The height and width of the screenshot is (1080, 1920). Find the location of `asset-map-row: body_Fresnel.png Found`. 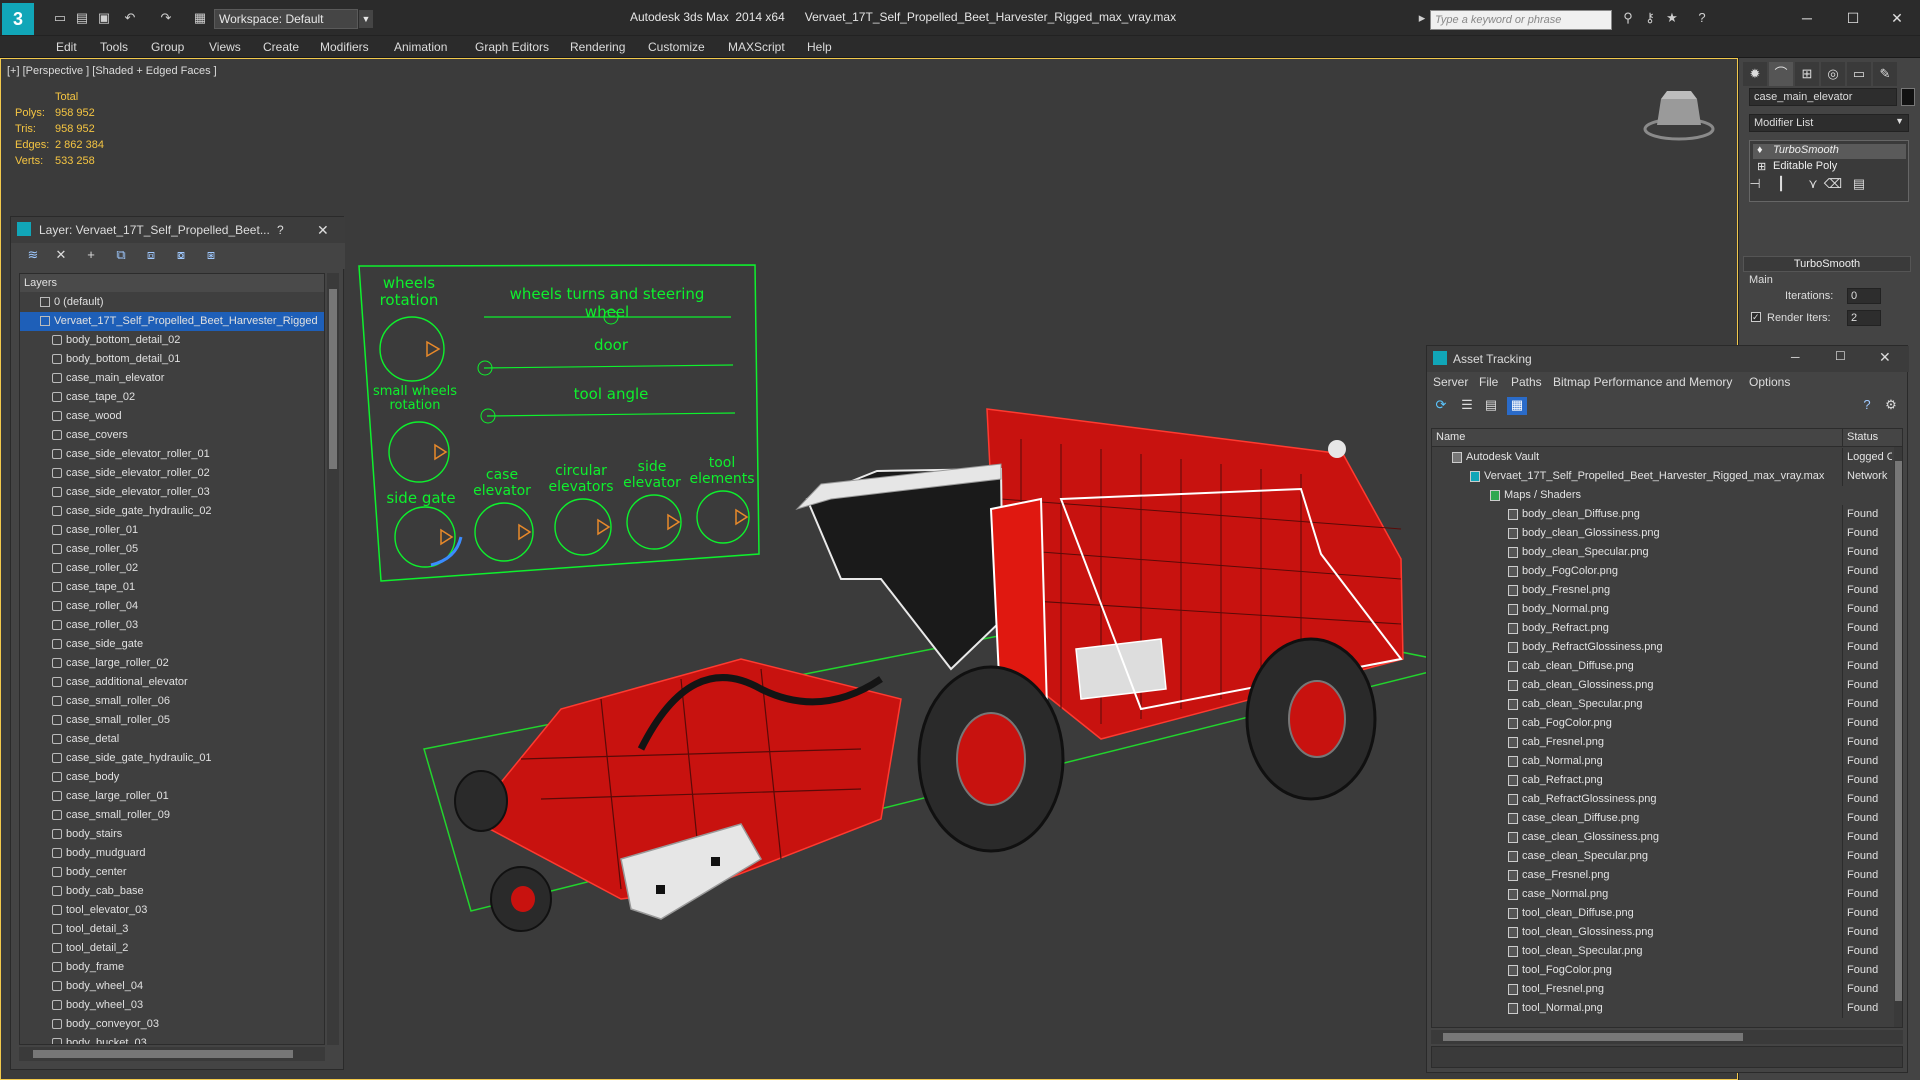

asset-map-row: body_Fresnel.png Found is located at coordinates (1662, 590).